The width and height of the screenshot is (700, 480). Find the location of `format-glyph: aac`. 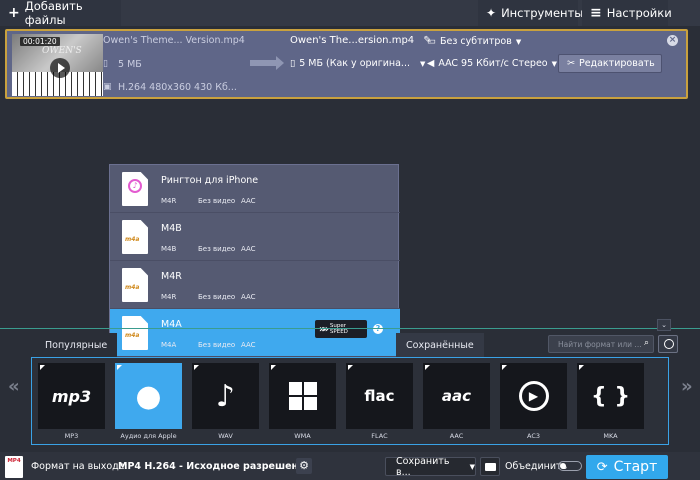

format-glyph: aac is located at coordinates (456, 396).